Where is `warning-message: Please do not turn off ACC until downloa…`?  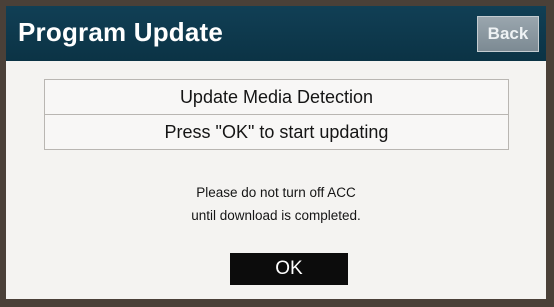 warning-message: Please do not turn off ACC until downloa… is located at coordinates (276, 204).